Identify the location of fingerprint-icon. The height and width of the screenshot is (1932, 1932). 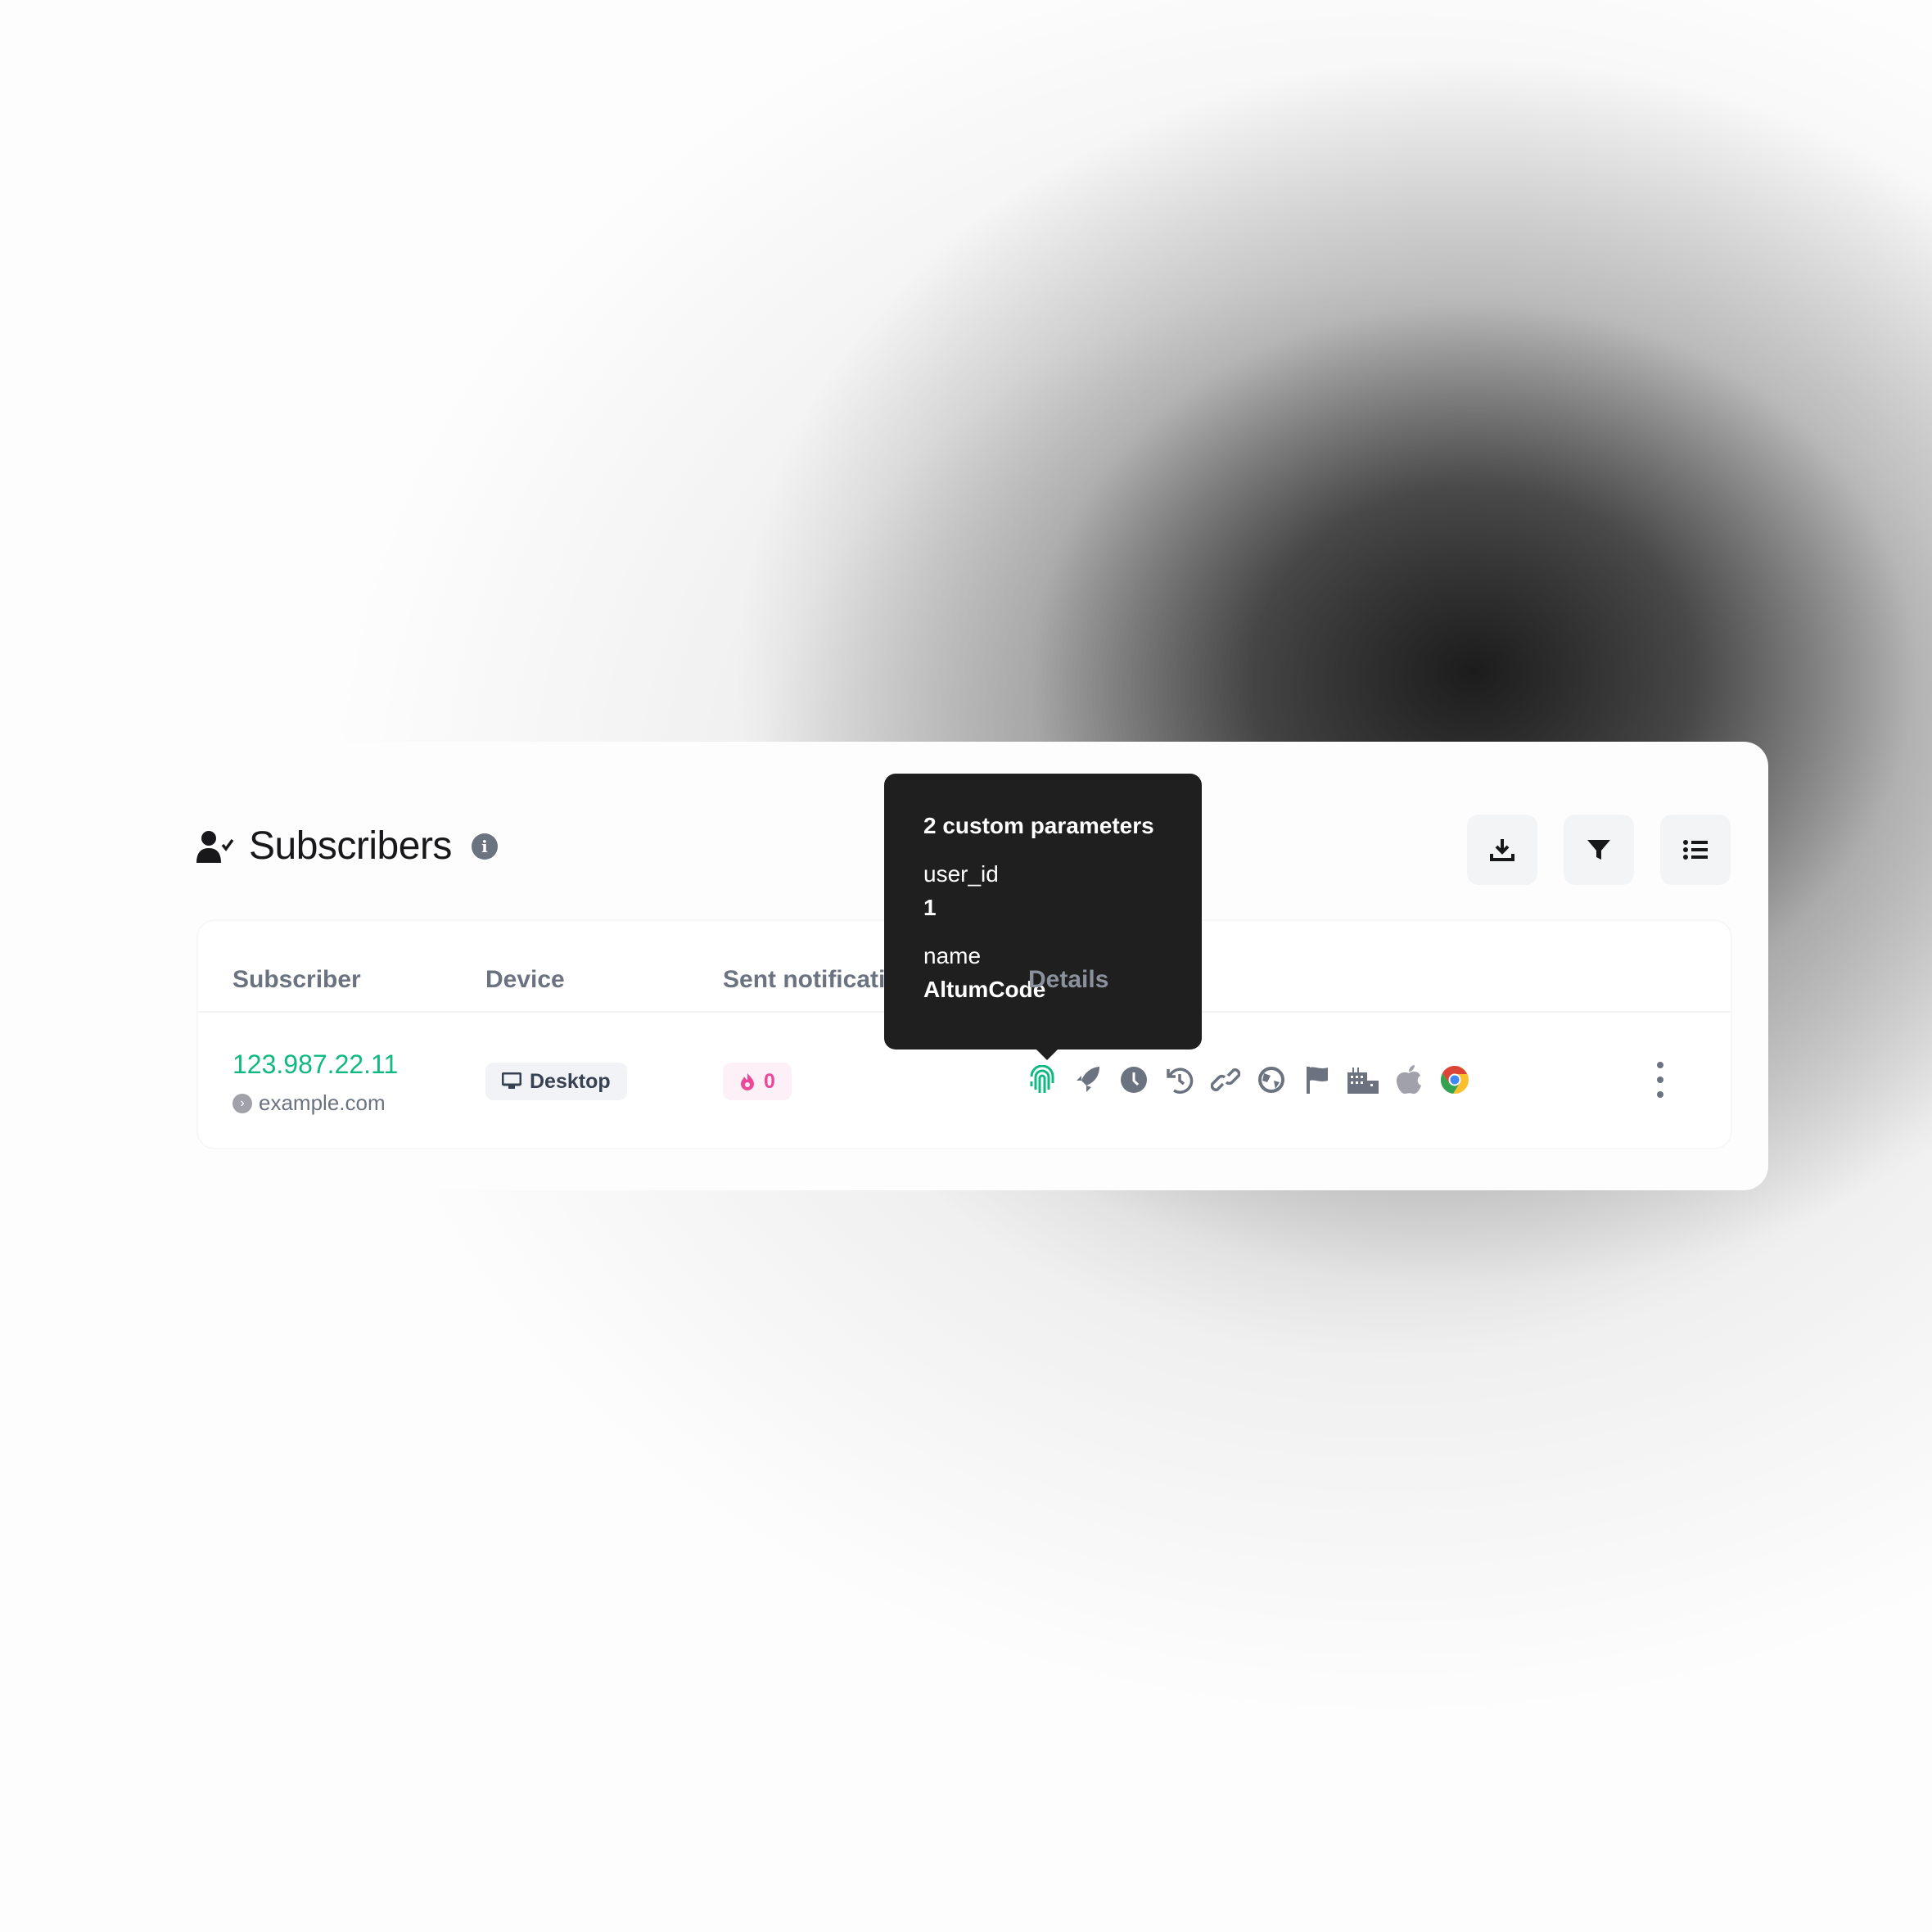
(1042, 1079).